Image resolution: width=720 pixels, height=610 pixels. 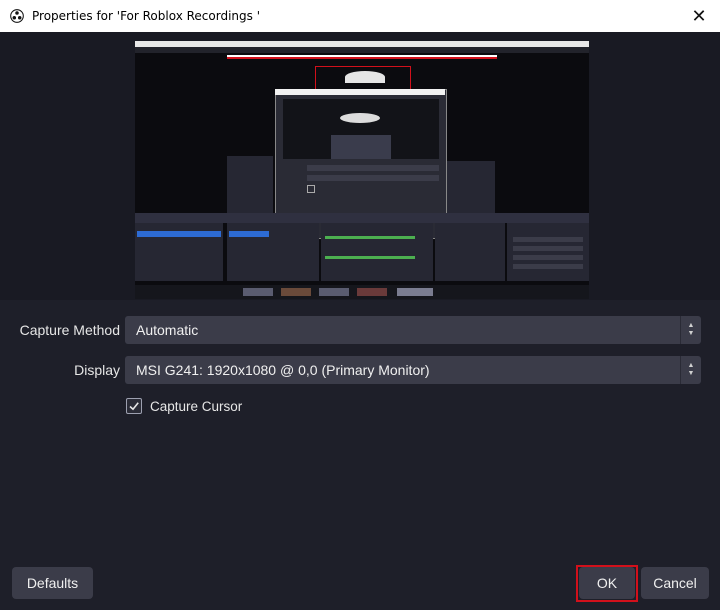 I want to click on close-icon: ✕, so click(x=699, y=16).